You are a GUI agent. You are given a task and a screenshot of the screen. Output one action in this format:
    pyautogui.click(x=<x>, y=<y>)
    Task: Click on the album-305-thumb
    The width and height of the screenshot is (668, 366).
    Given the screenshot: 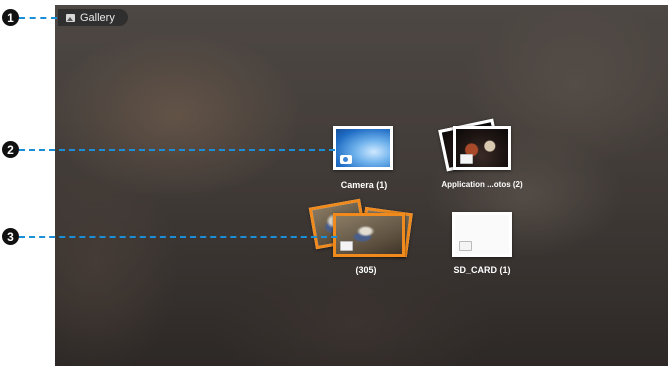 What is the action you would take?
    pyautogui.click(x=369, y=235)
    